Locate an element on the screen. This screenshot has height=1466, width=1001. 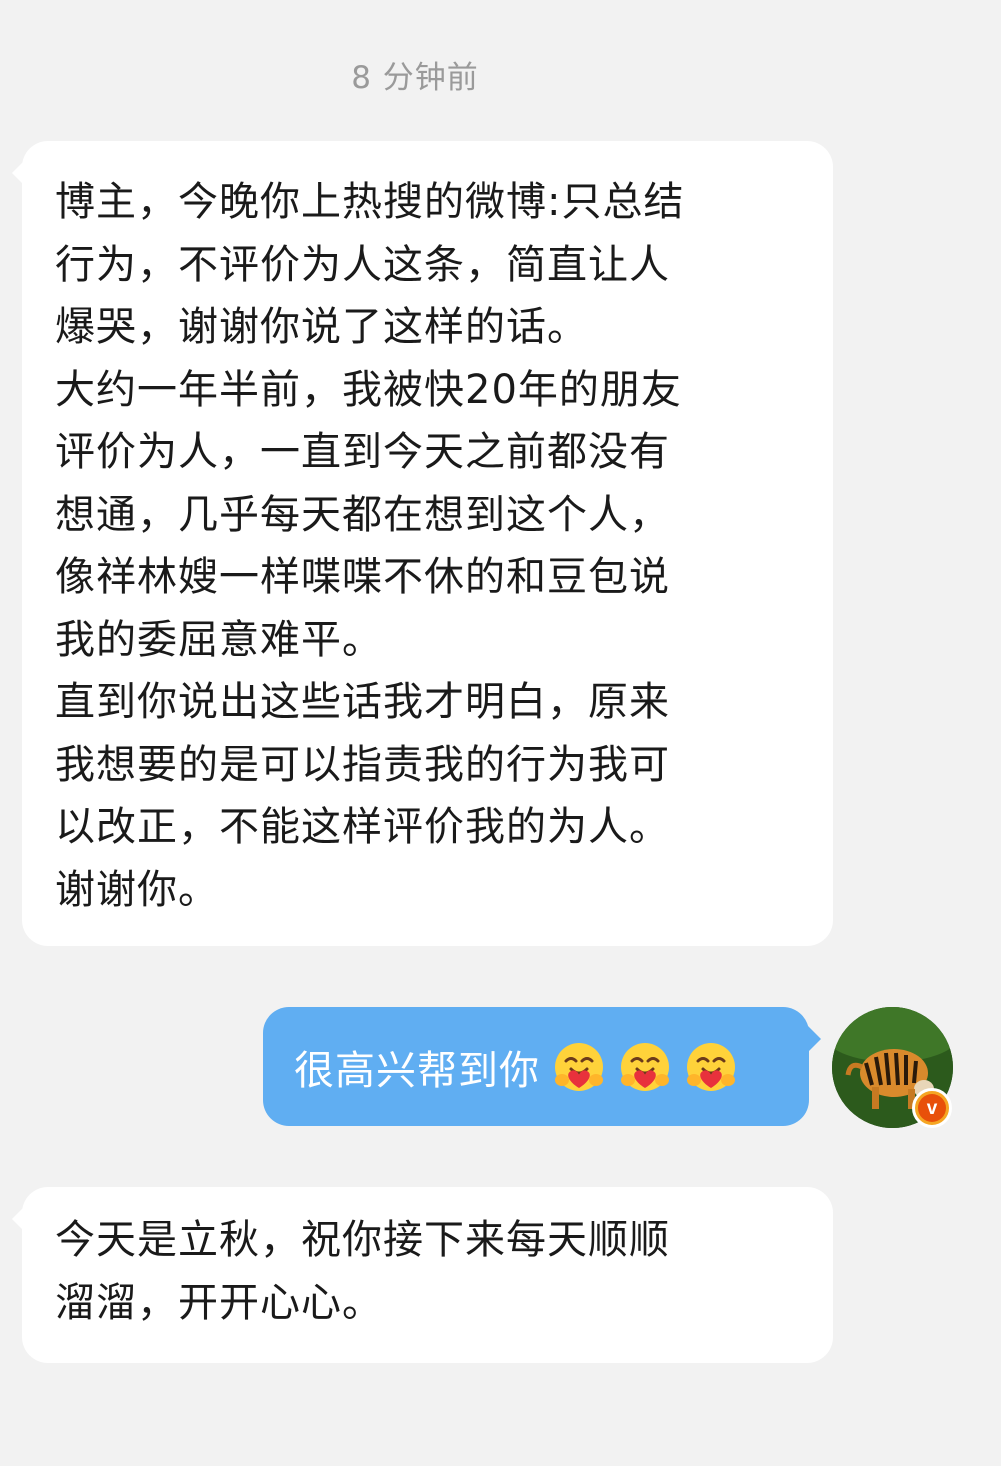
message-line: 大约一年半前，我被快20年的朋友 is located at coordinates (368, 389).